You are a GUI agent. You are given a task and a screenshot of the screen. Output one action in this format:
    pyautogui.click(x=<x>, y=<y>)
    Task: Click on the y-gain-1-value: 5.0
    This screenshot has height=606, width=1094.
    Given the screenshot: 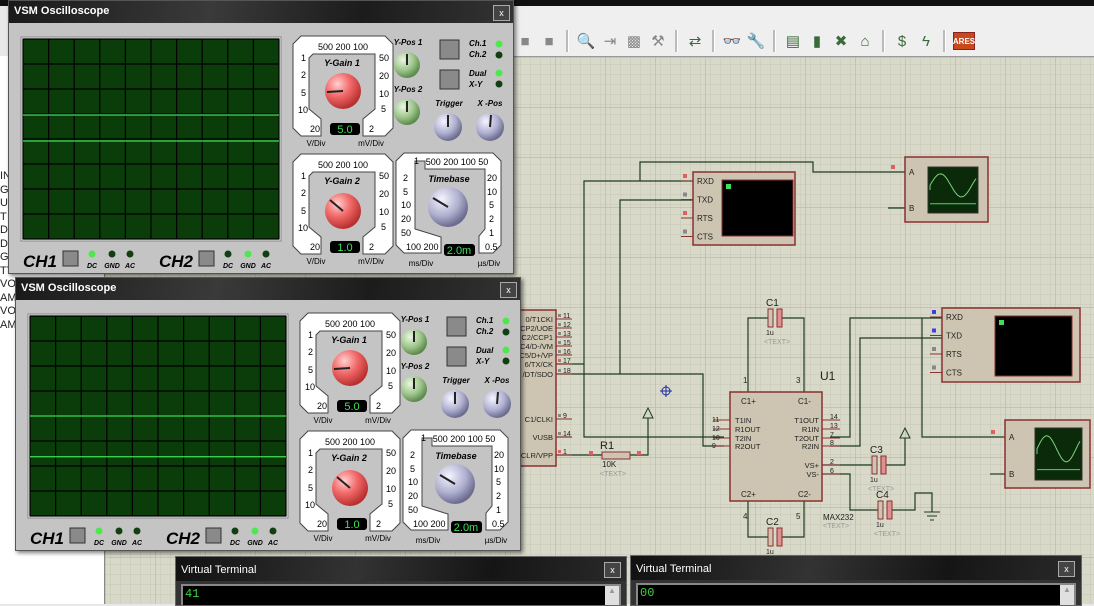 What is the action you would take?
    pyautogui.click(x=344, y=130)
    